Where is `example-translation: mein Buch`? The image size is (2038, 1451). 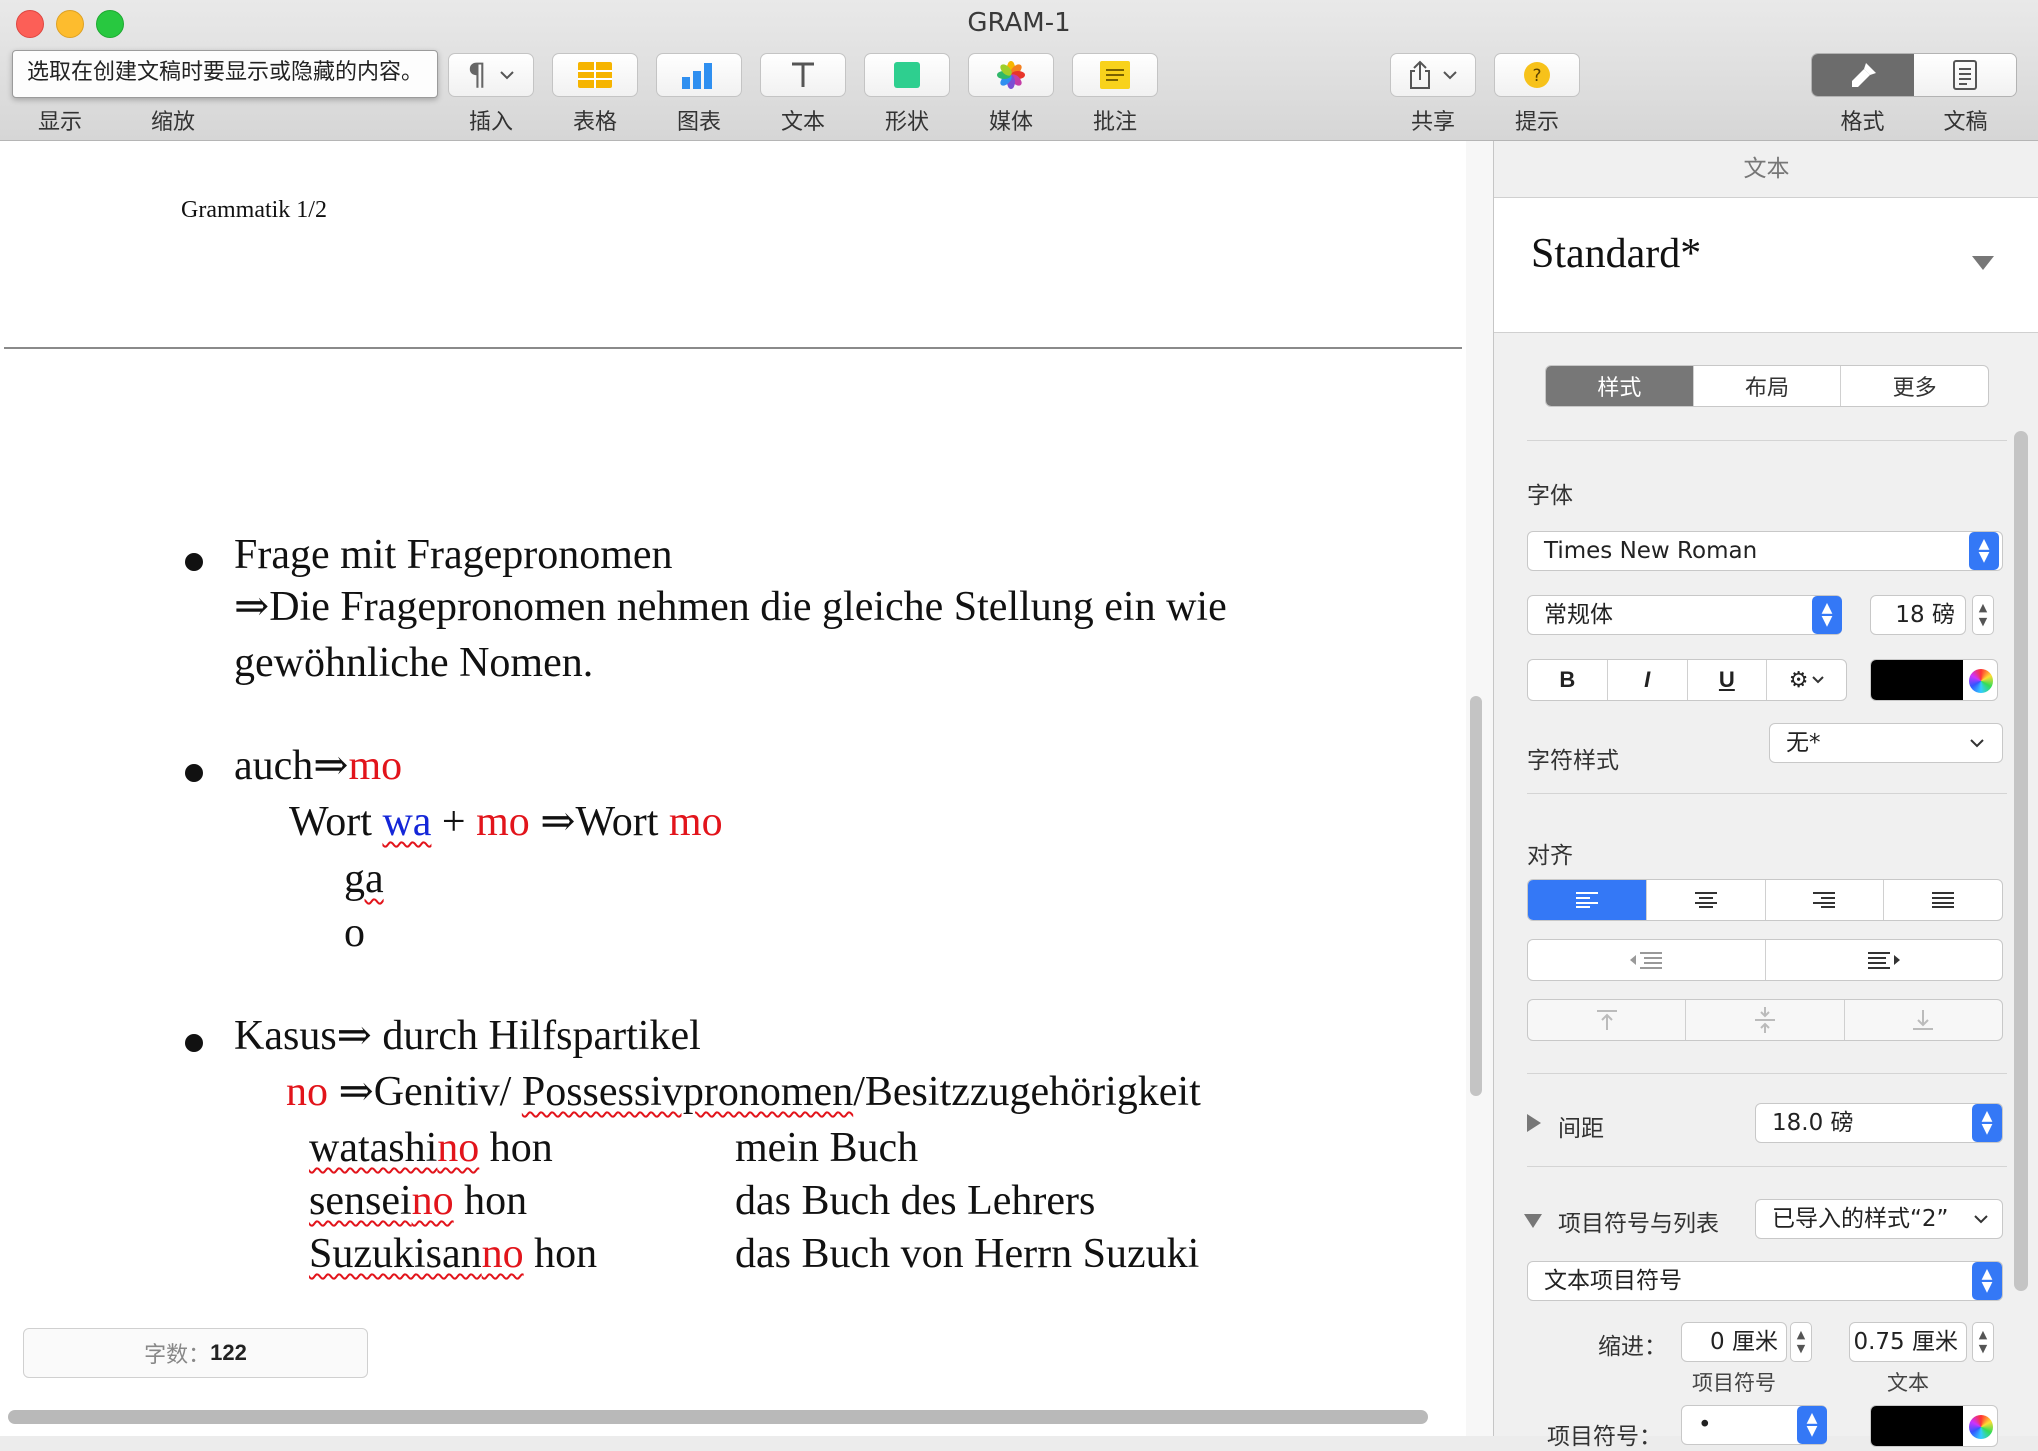 example-translation: mein Buch is located at coordinates (827, 1148).